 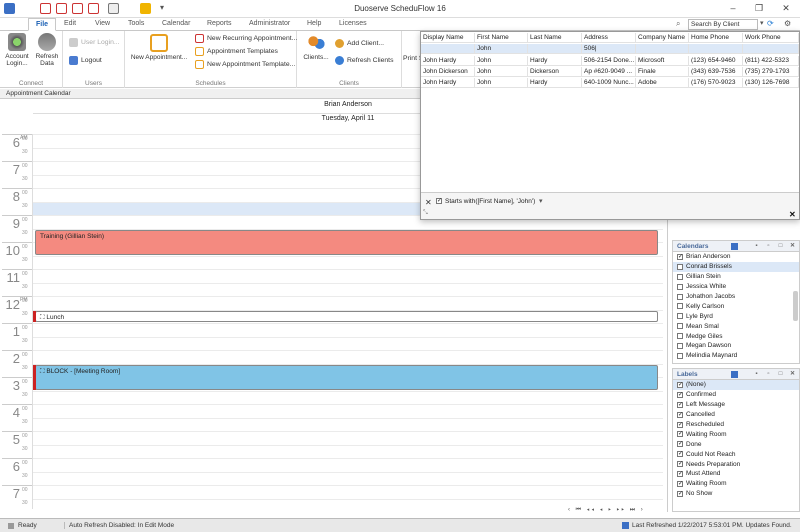 What do you see at coordinates (85, 60) in the screenshot?
I see `logout-button: Logout` at bounding box center [85, 60].